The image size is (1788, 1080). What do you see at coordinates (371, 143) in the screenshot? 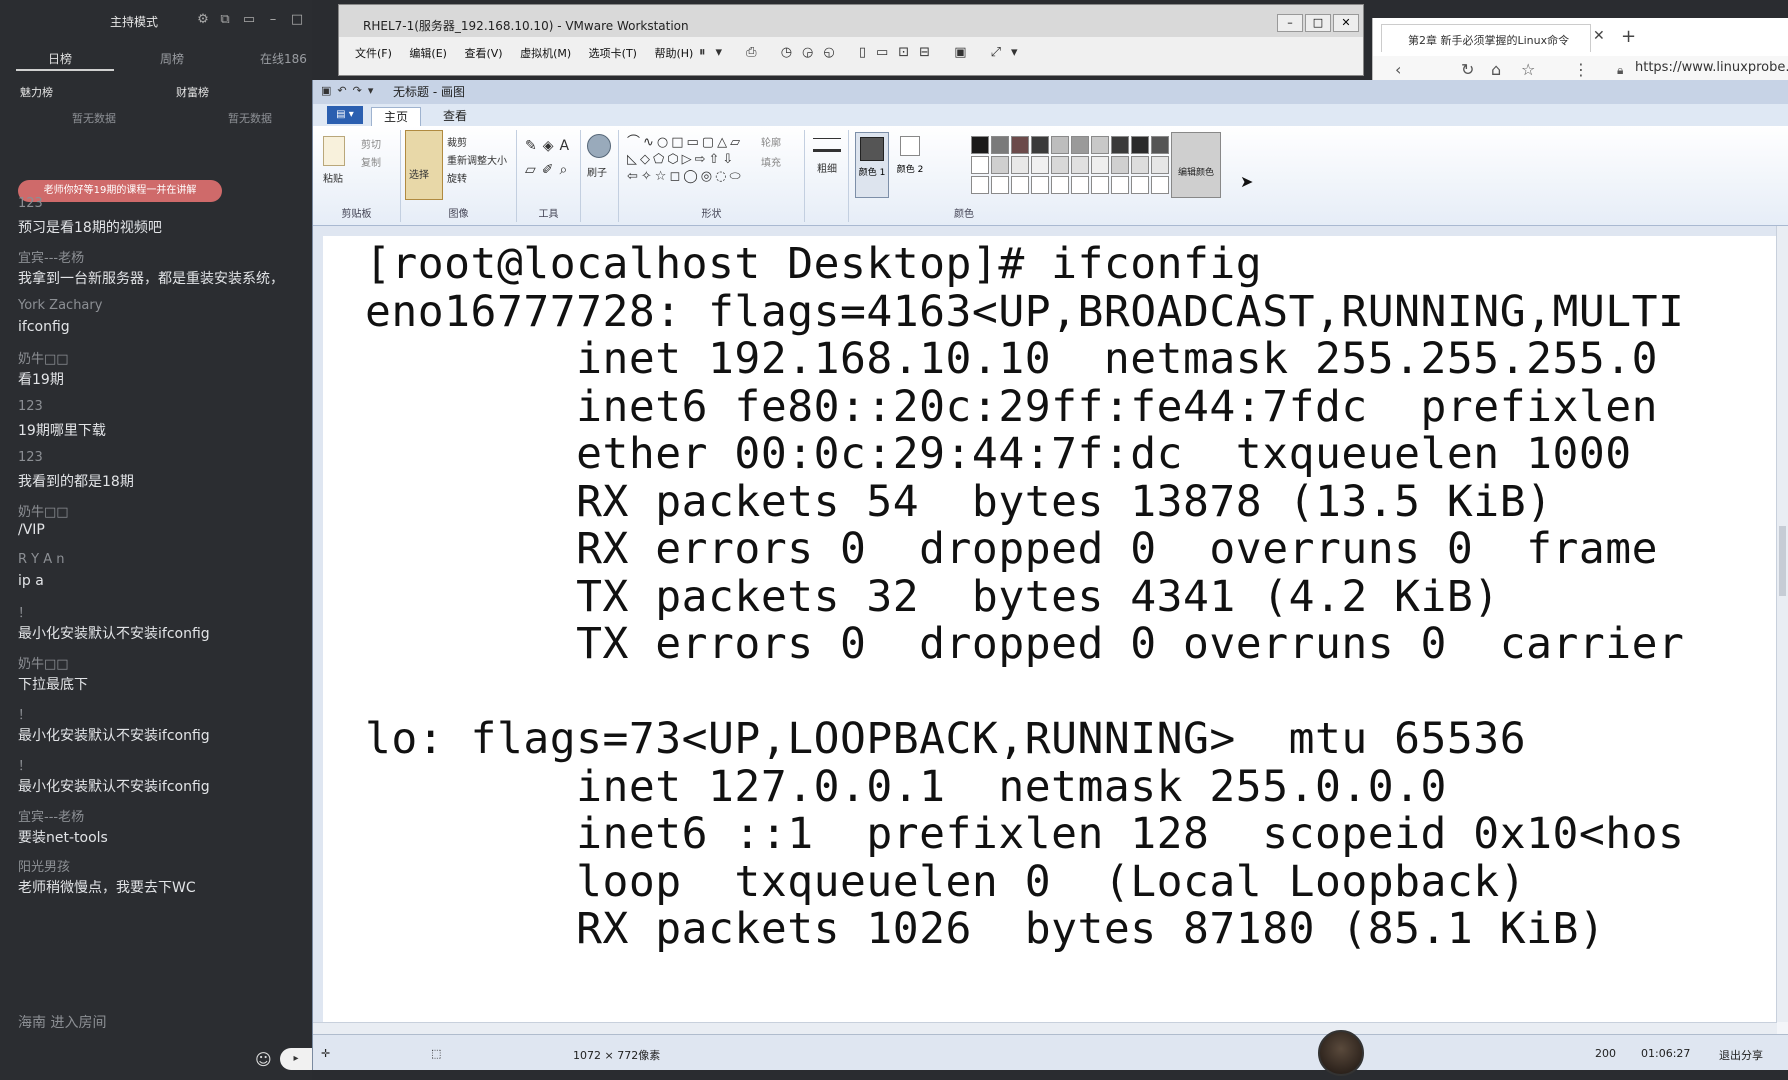
I see `cut-button: 剪切` at bounding box center [371, 143].